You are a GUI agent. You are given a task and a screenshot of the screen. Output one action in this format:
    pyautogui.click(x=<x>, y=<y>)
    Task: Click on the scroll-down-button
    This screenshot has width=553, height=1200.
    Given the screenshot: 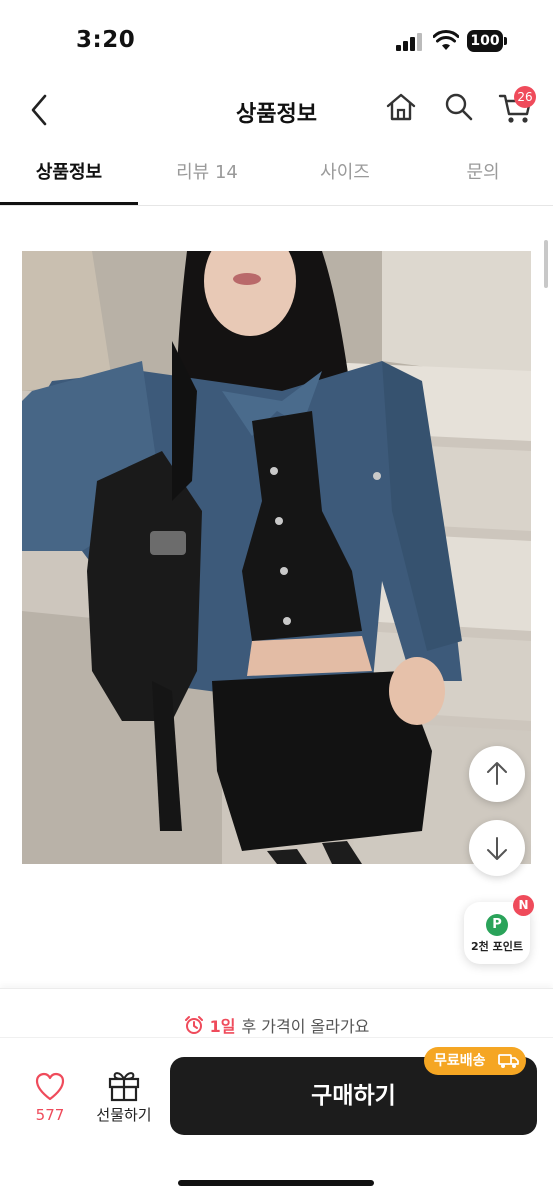 What is the action you would take?
    pyautogui.click(x=497, y=848)
    